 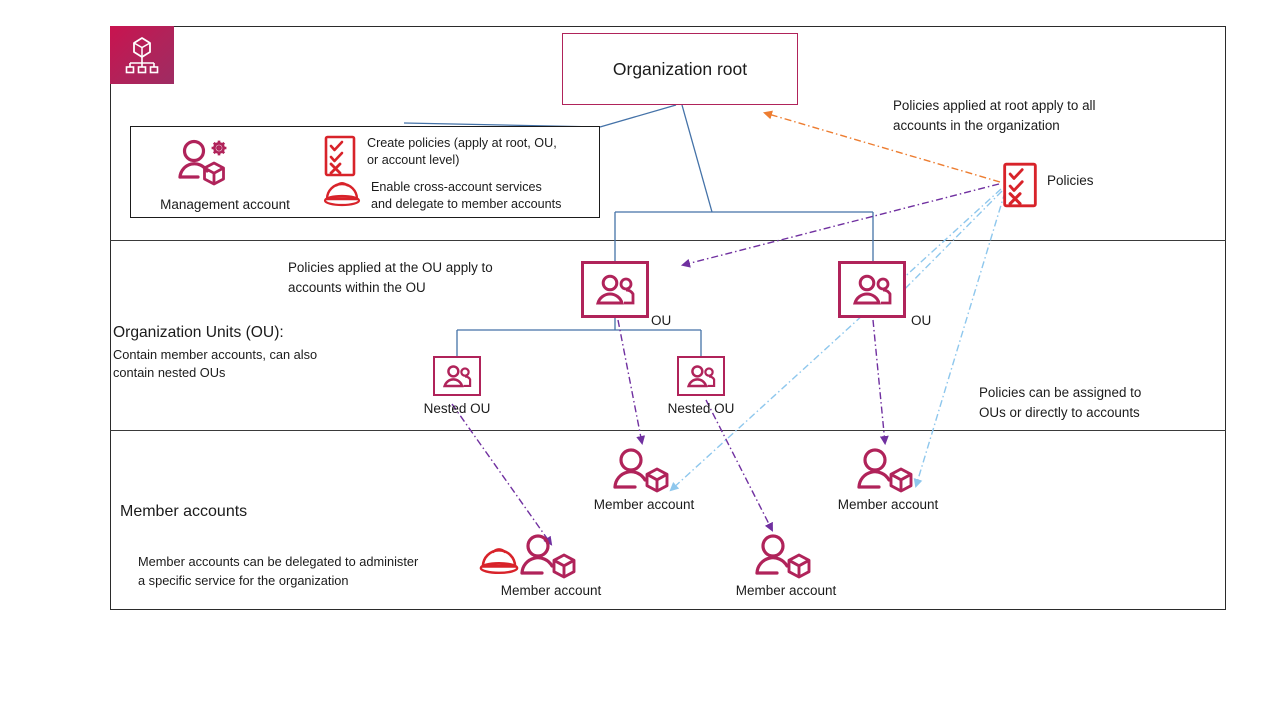 What do you see at coordinates (204, 167) in the screenshot?
I see `management-account-icon` at bounding box center [204, 167].